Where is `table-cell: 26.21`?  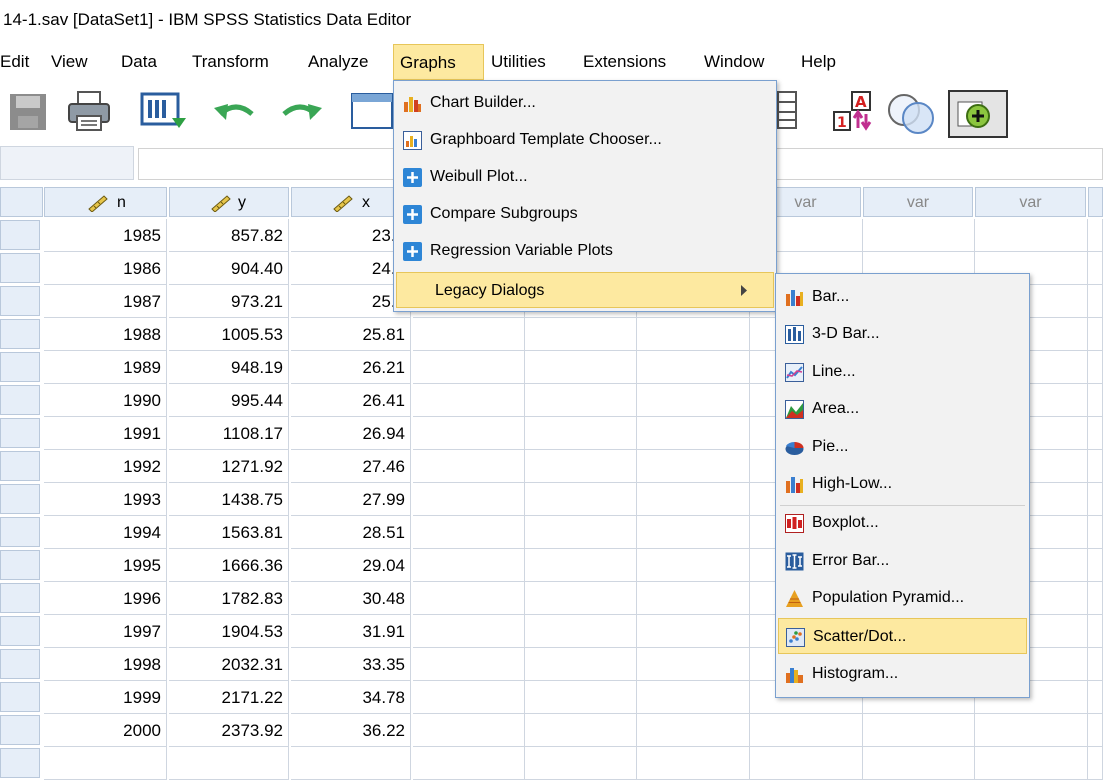 table-cell: 26.21 is located at coordinates (351, 367).